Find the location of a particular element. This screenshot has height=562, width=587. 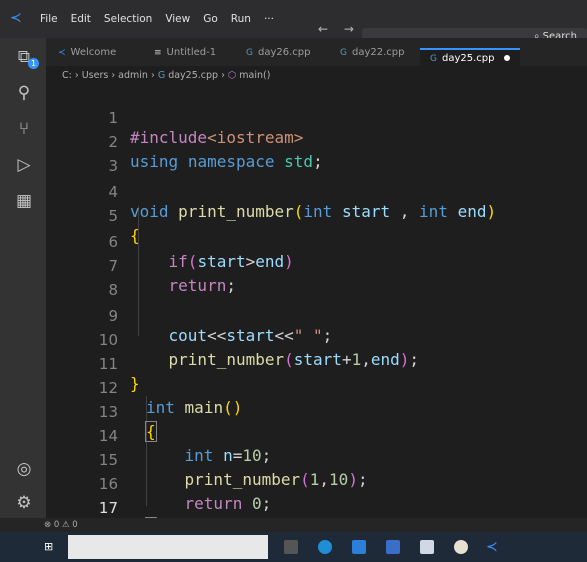

taskbar-search-box is located at coordinates (168, 547).